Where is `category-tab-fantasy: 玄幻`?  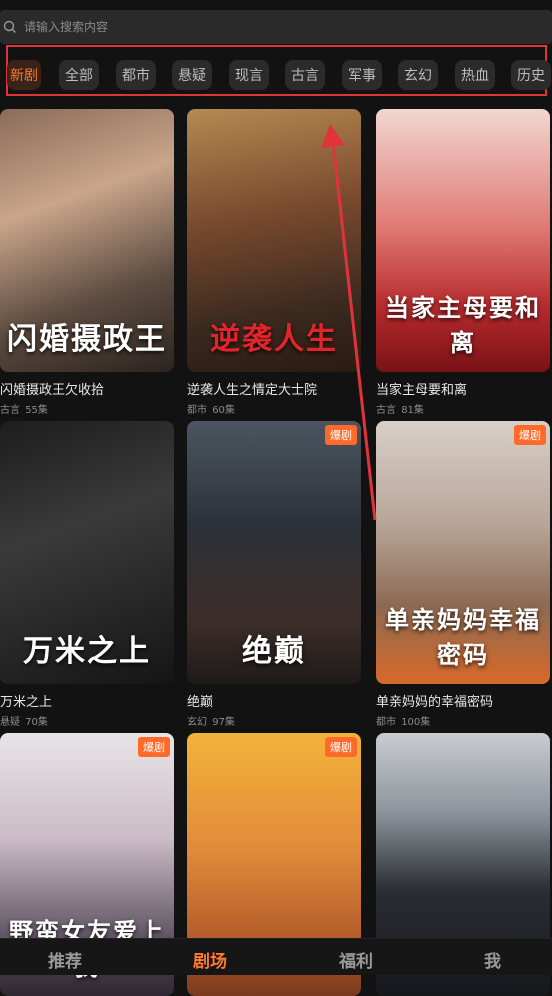 category-tab-fantasy: 玄幻 is located at coordinates (418, 75).